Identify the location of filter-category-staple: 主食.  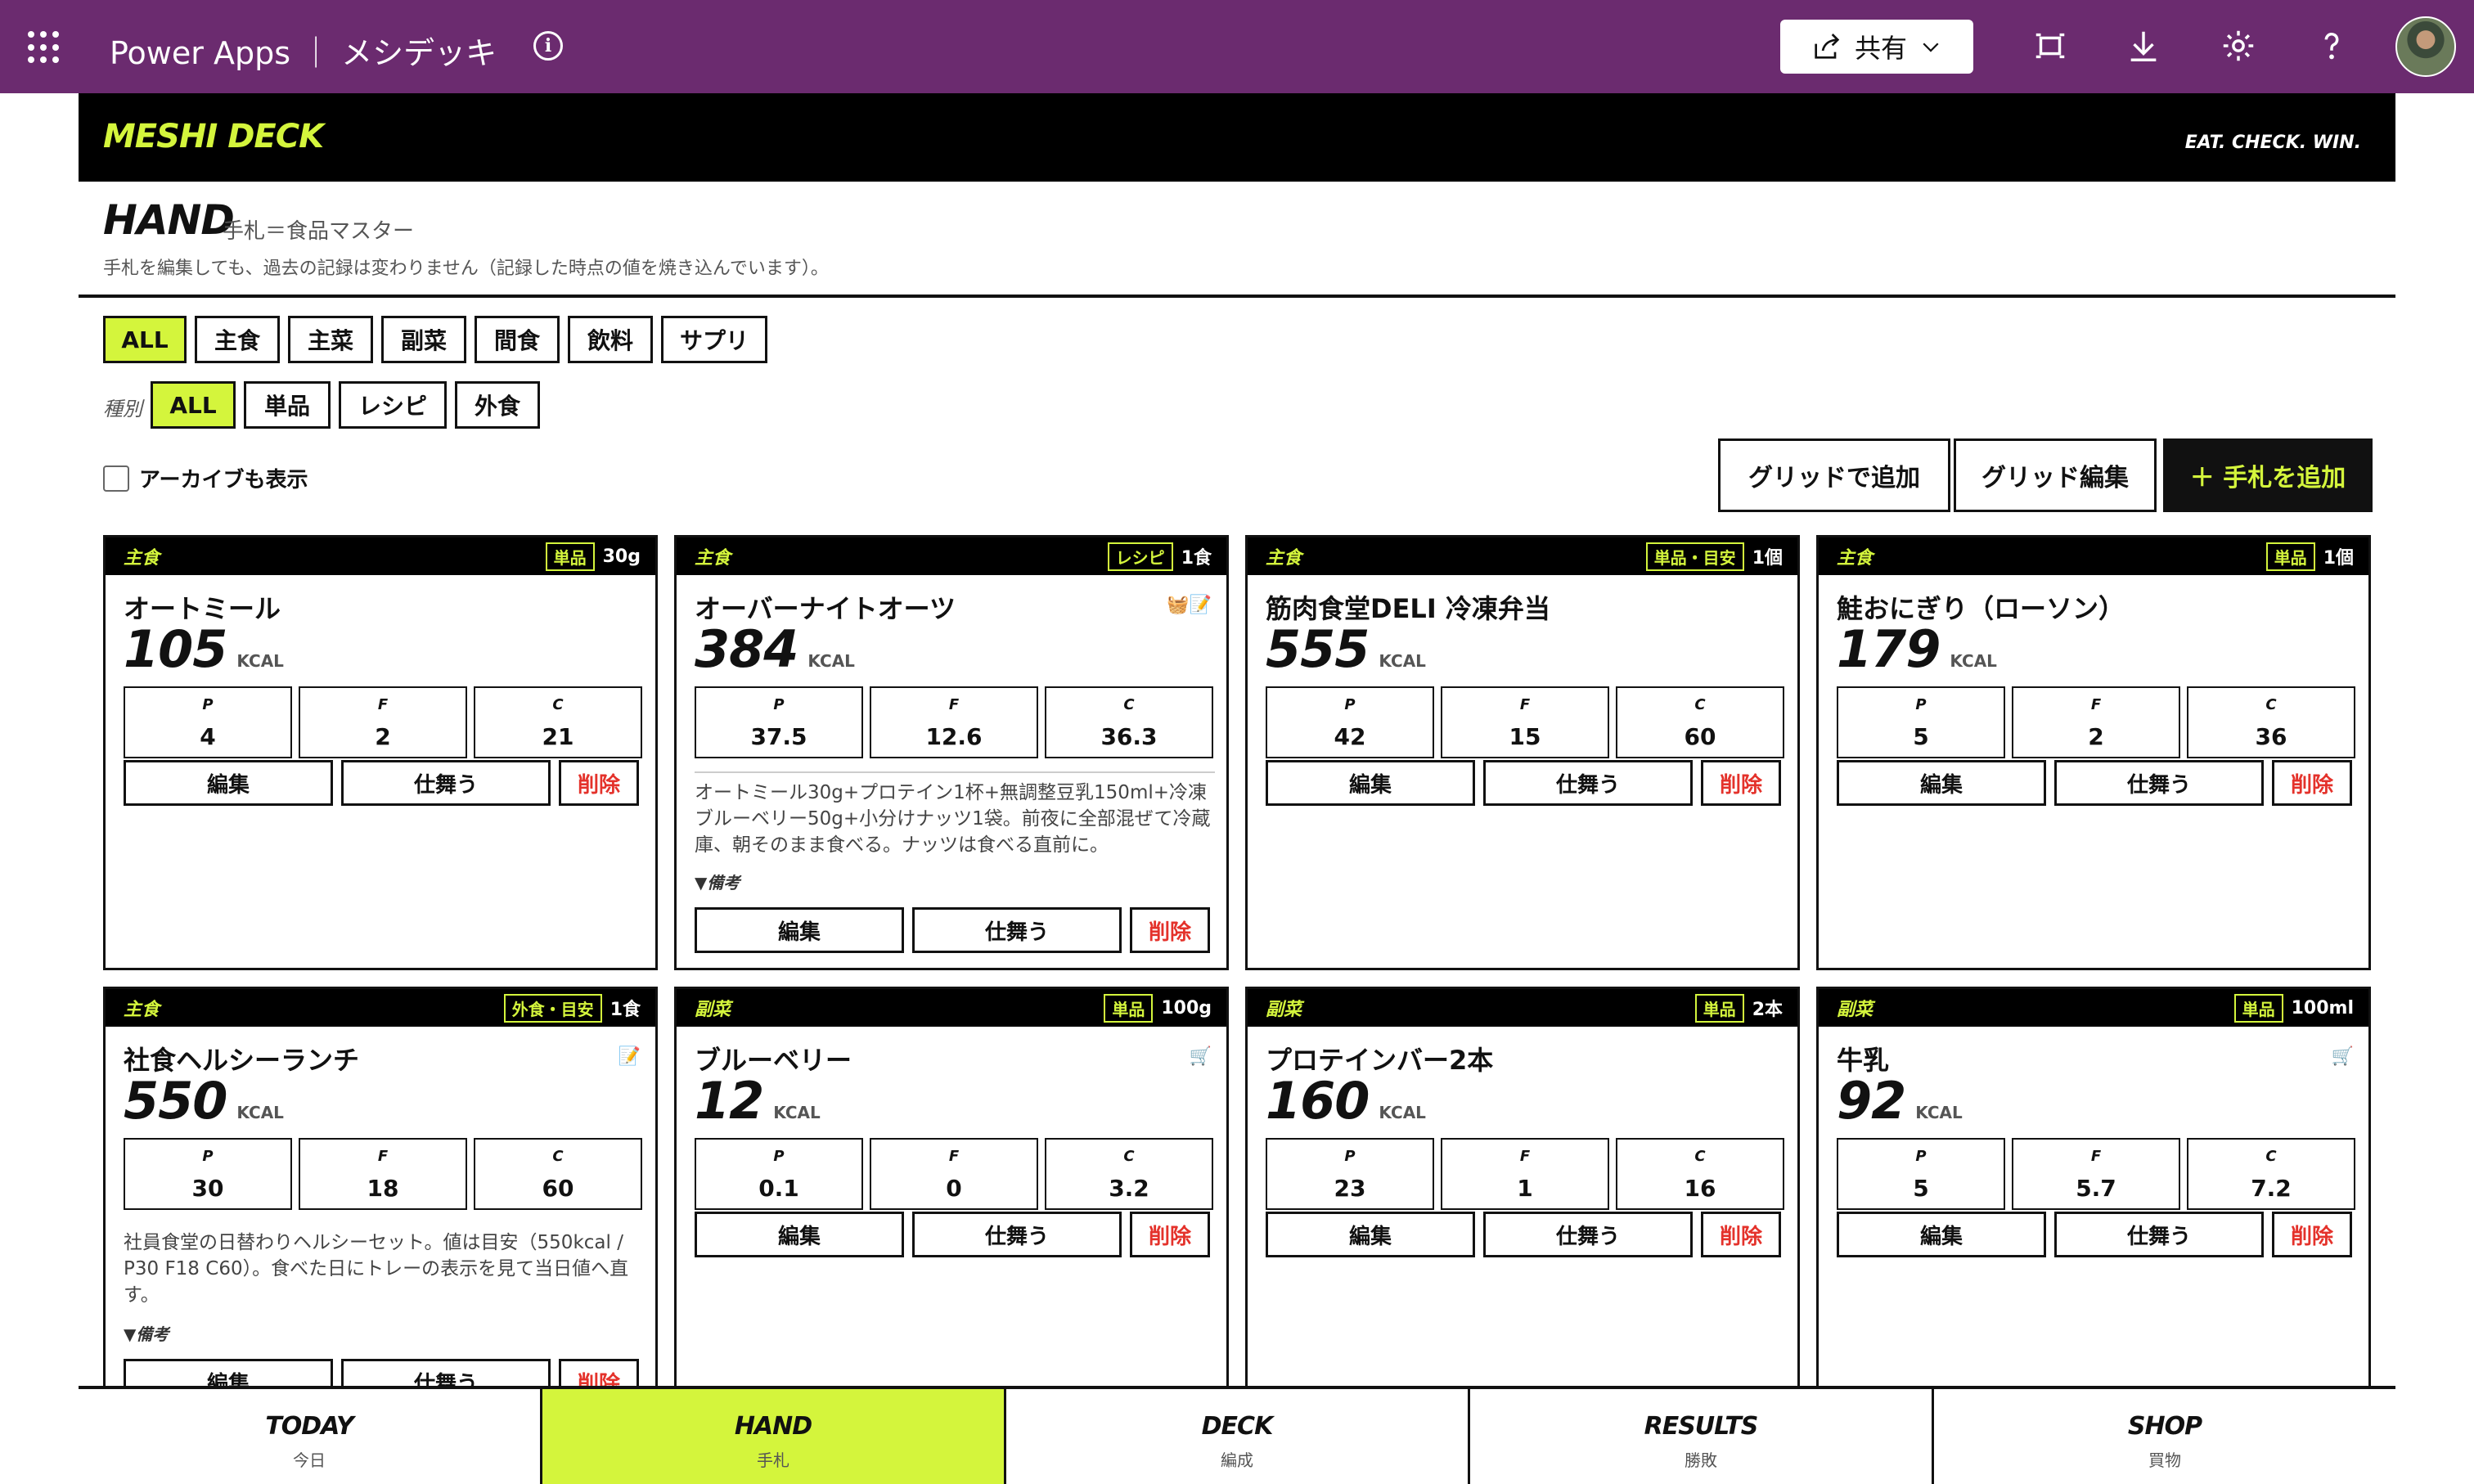
(238, 339).